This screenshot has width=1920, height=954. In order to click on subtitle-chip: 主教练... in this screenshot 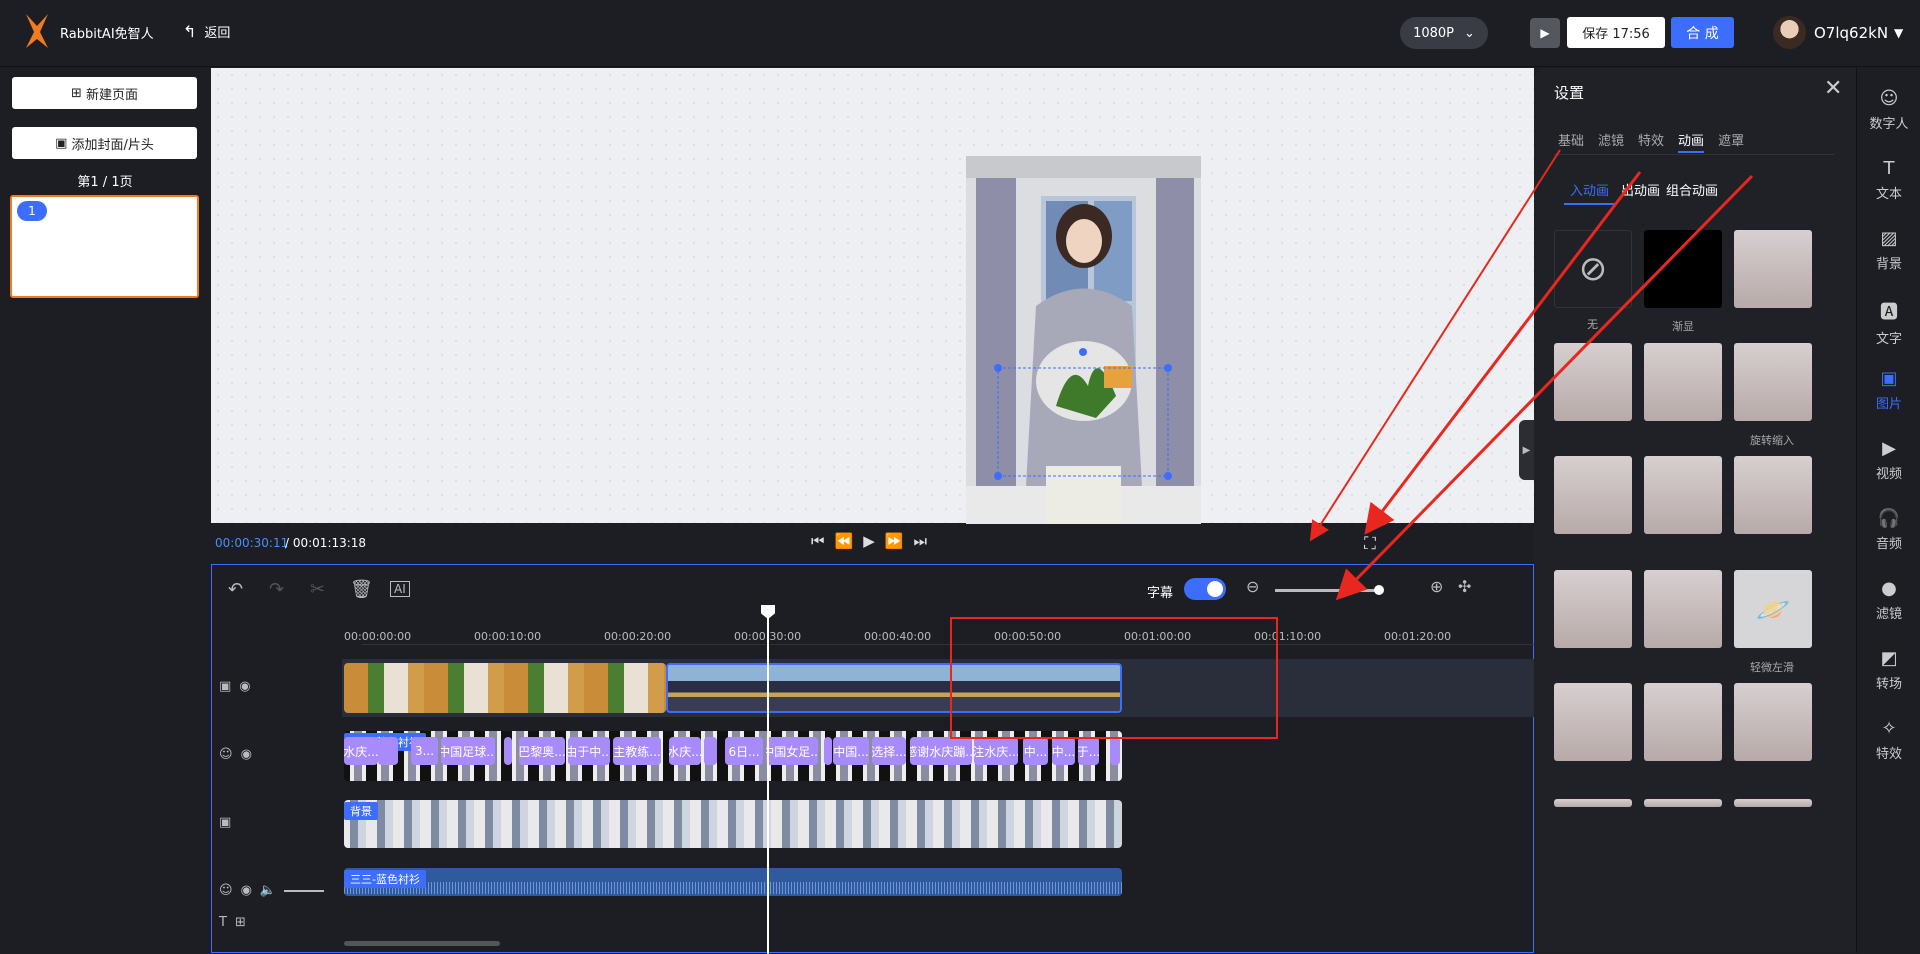, I will do `click(637, 751)`.